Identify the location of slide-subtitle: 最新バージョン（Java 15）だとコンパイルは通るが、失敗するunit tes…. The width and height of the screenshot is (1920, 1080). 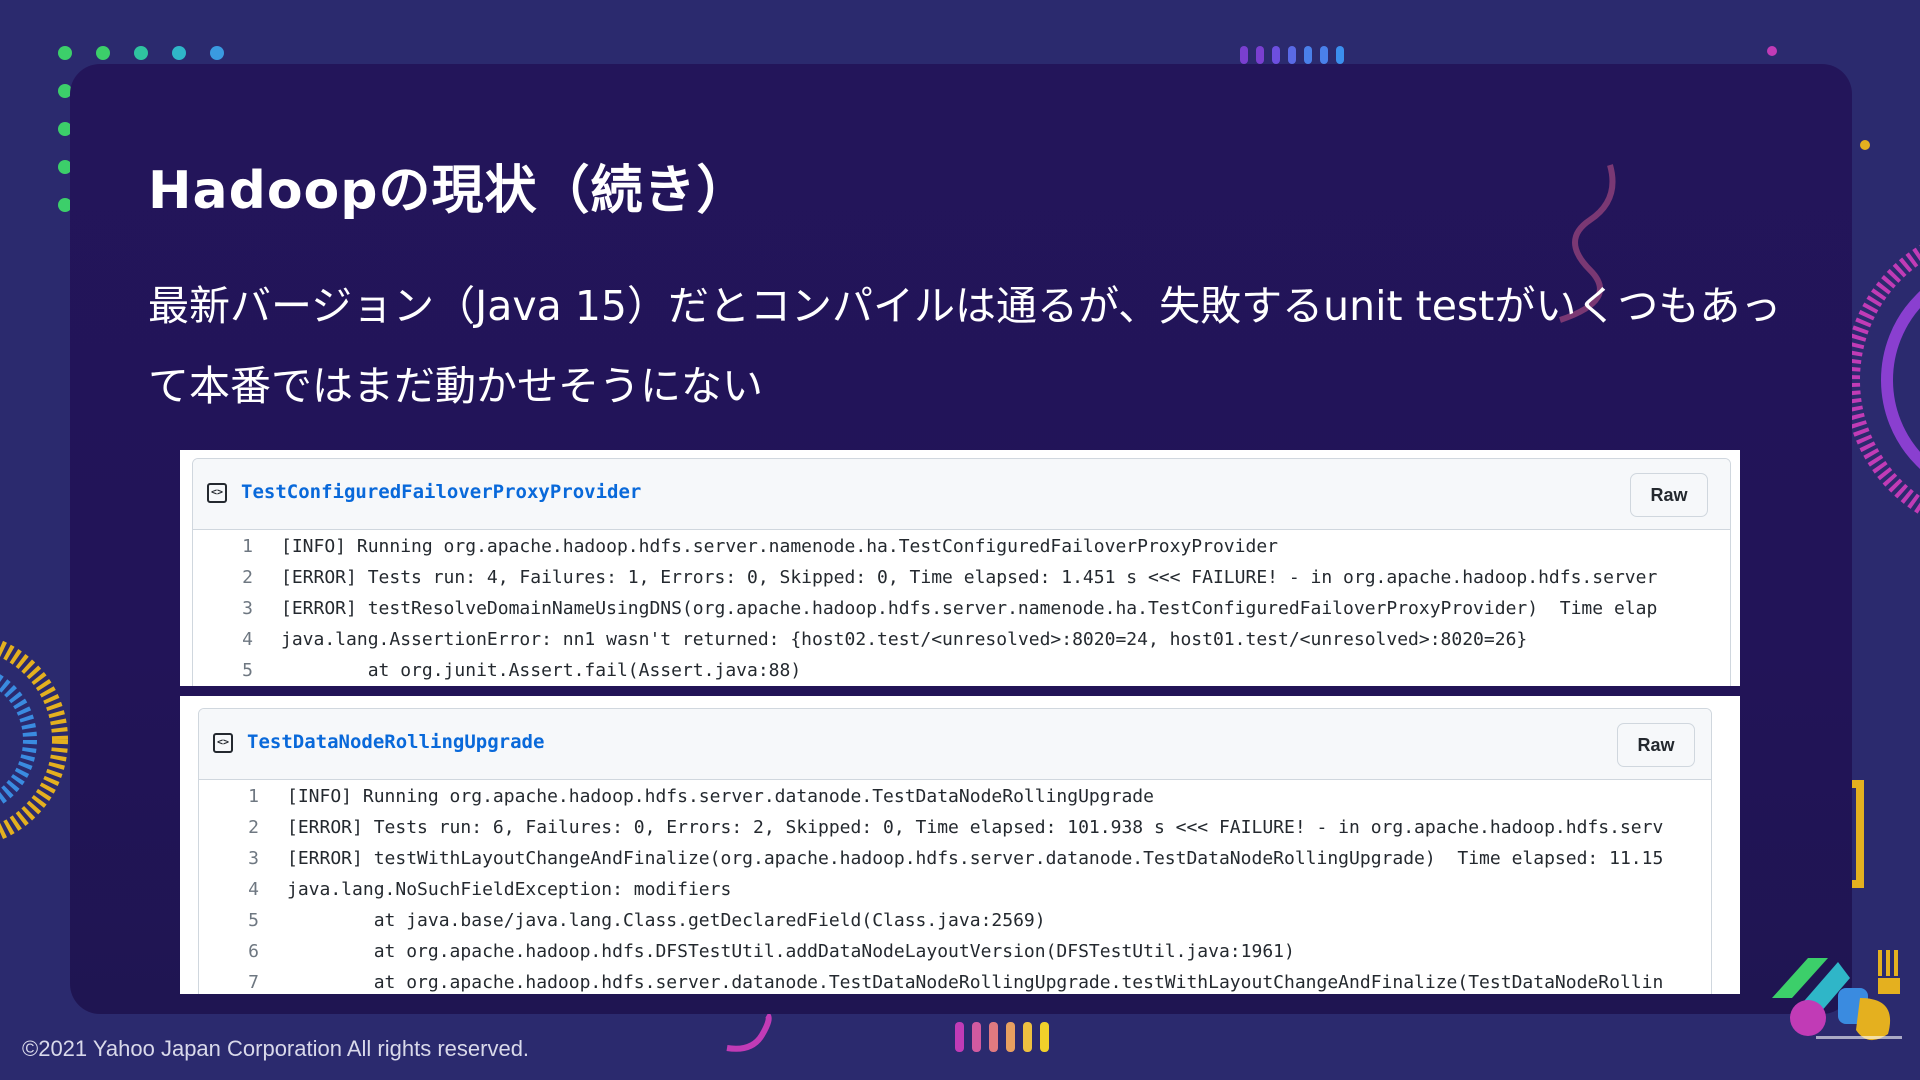
(965, 346).